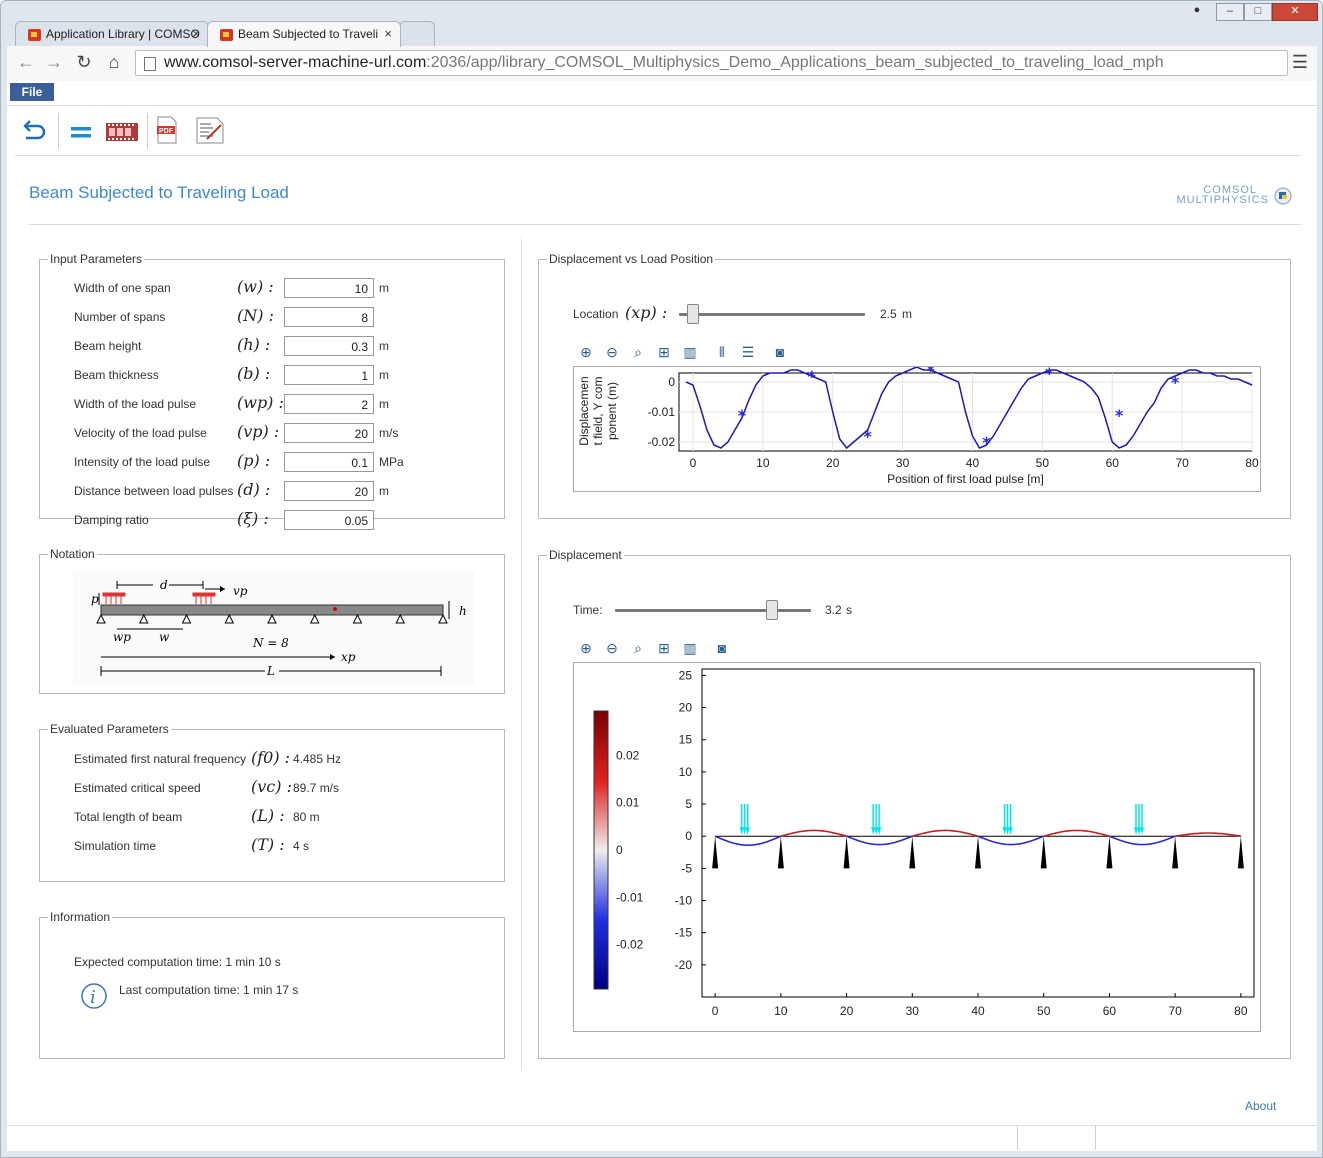 This screenshot has width=1323, height=1158. What do you see at coordinates (142, 462) in the screenshot?
I see `input-label: Intensity of the load pulse` at bounding box center [142, 462].